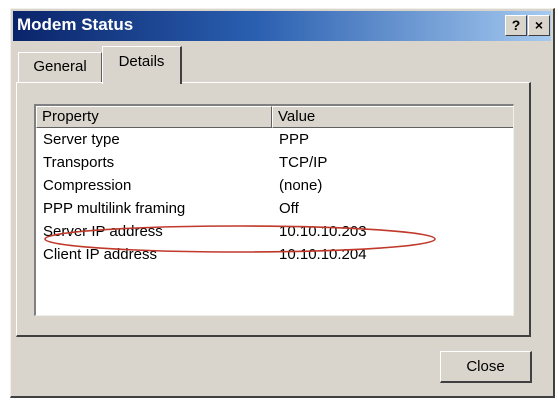  What do you see at coordinates (274, 162) in the screenshot?
I see `list-item: Transports TCP/IP` at bounding box center [274, 162].